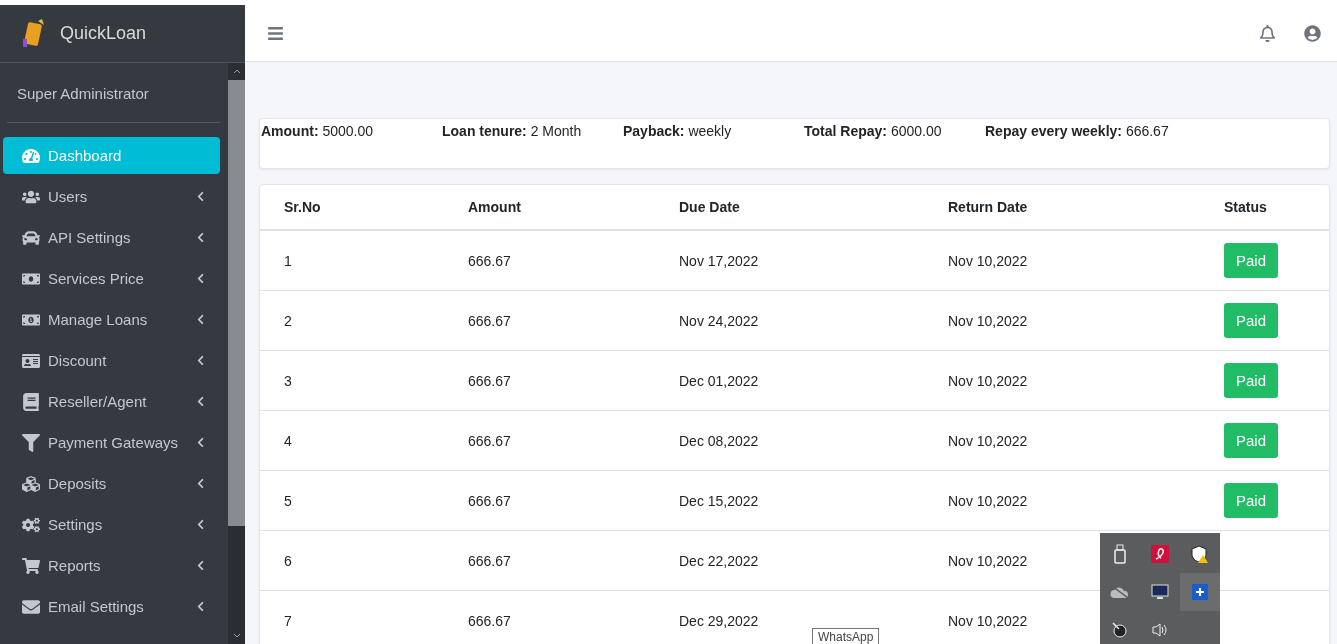  Describe the element at coordinates (31, 565) in the screenshot. I see `cart-icon` at that location.